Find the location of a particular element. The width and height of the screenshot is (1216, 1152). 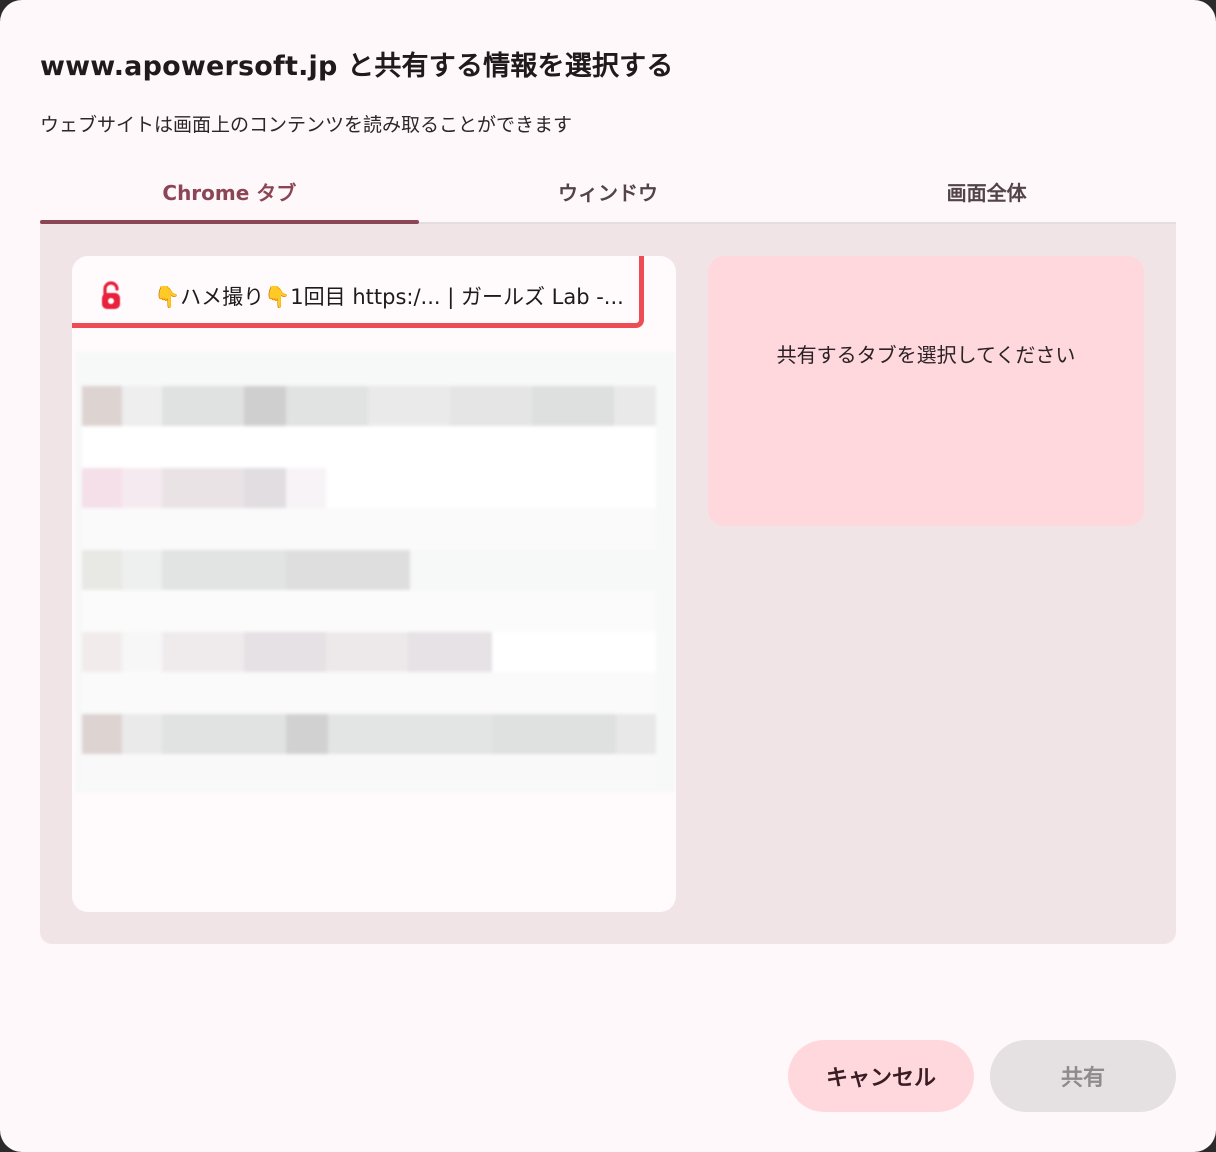

preview-area: 共有するタブを選択してください is located at coordinates (926, 391).